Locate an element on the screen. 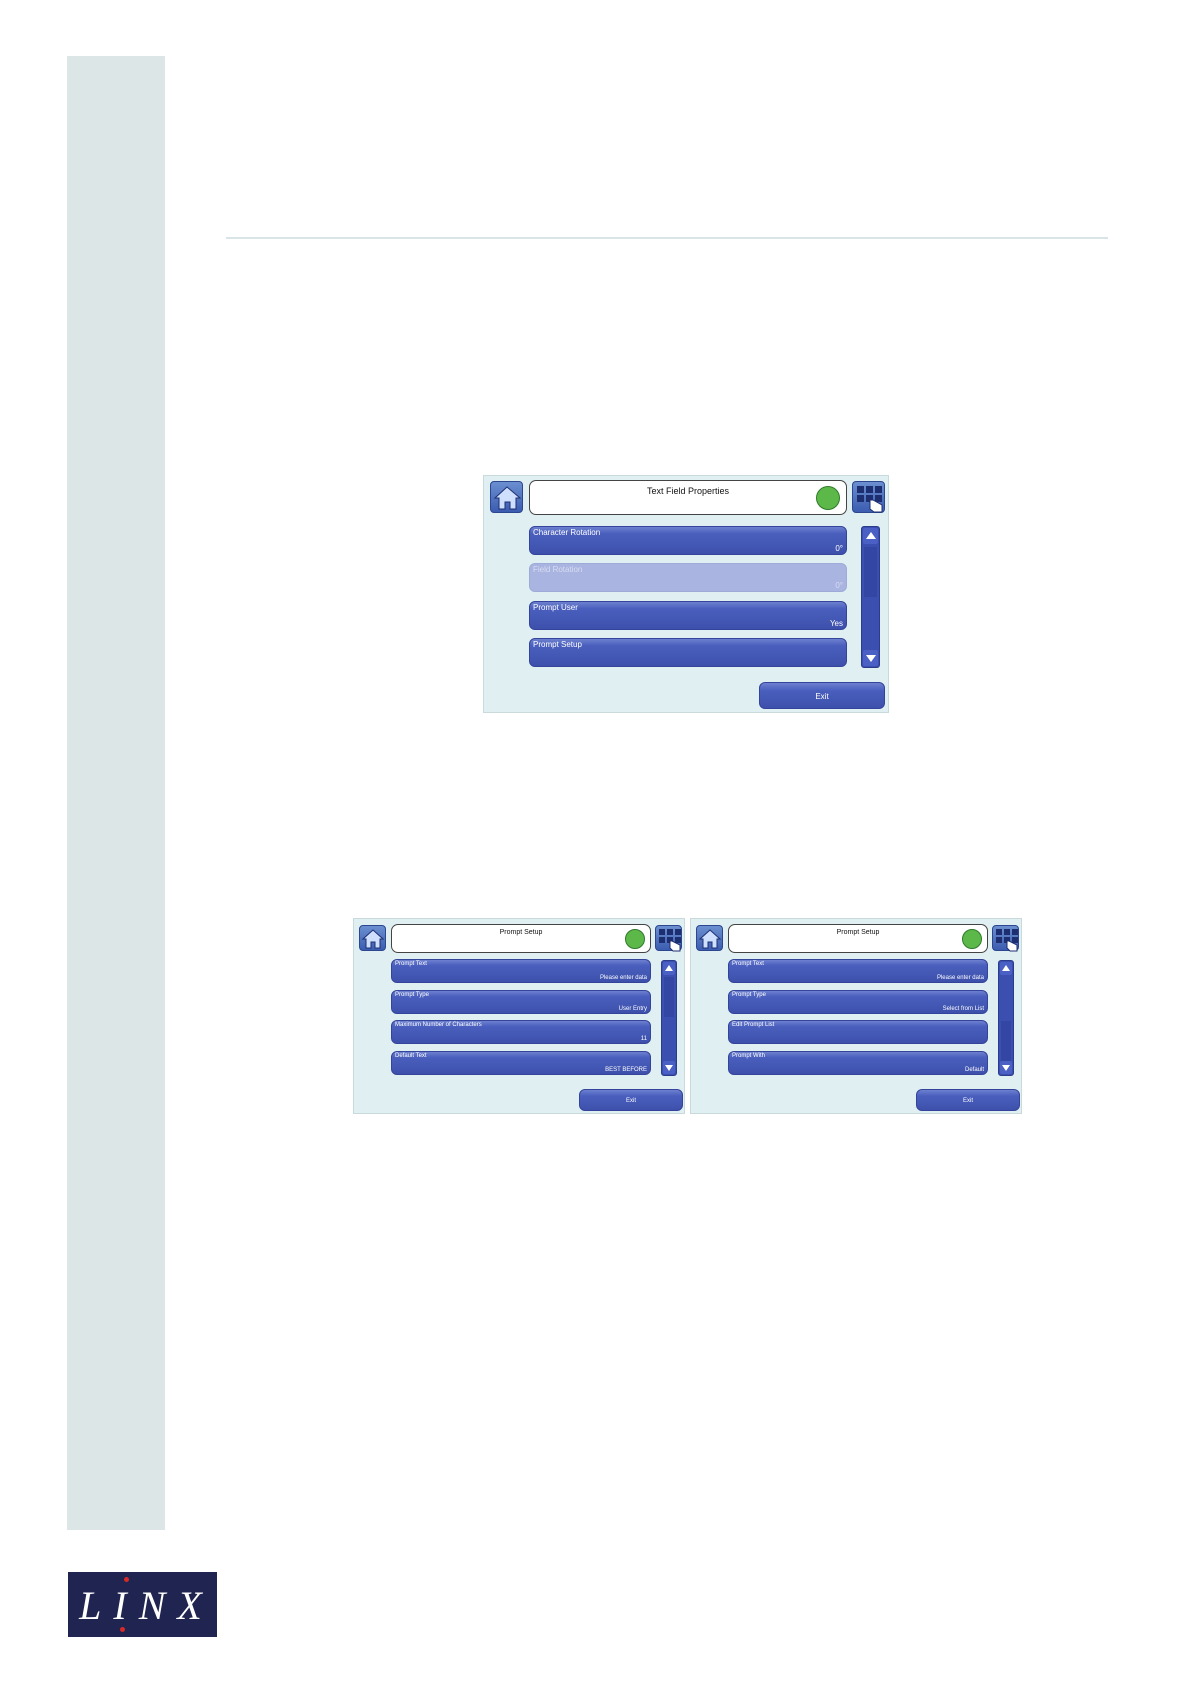 This screenshot has height=1684, width=1190. menu-row-prompt-setup: Prompt Setup is located at coordinates (688, 652).